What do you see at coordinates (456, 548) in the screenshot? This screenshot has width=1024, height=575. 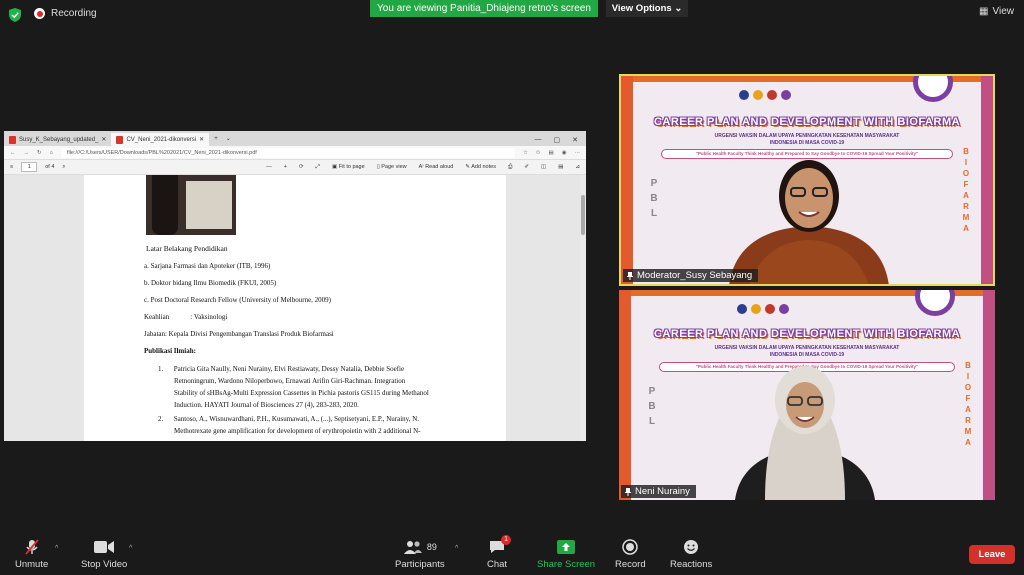 I see `participants-options-chevron-icon: ^` at bounding box center [456, 548].